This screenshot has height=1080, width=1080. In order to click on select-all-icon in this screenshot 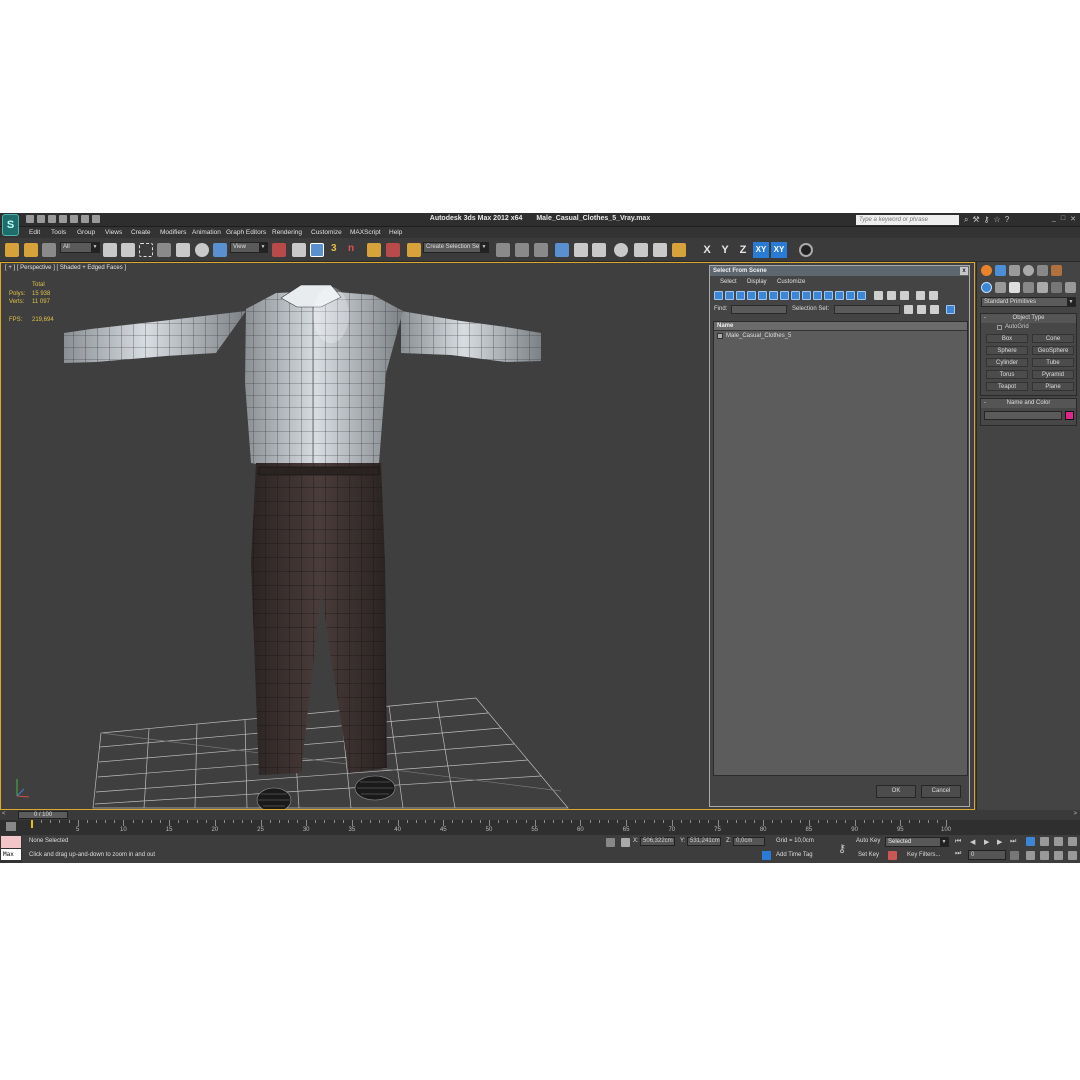, I will do `click(878, 295)`.